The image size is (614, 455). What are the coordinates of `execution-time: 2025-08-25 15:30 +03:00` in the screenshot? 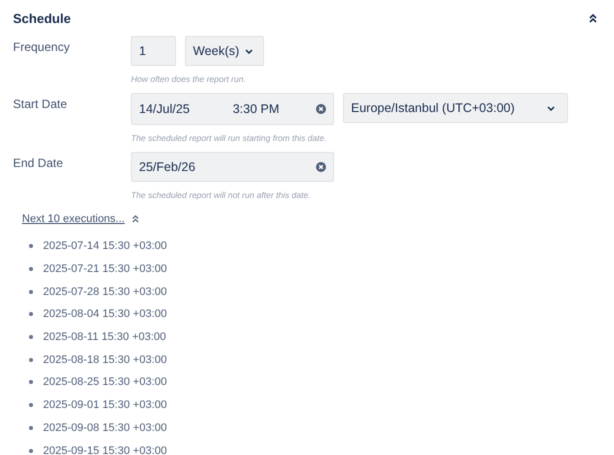 It's located at (105, 382).